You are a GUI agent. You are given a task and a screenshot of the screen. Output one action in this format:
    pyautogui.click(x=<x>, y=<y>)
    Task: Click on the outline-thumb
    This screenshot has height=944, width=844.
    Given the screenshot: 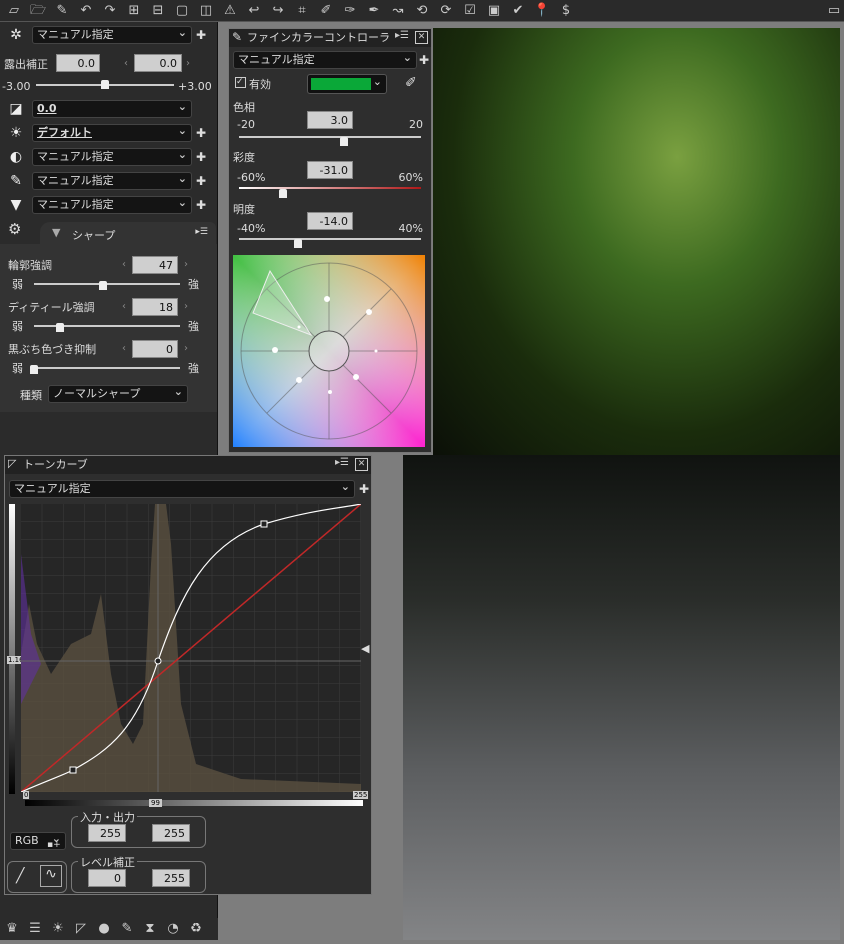 What is the action you would take?
    pyautogui.click(x=102, y=285)
    